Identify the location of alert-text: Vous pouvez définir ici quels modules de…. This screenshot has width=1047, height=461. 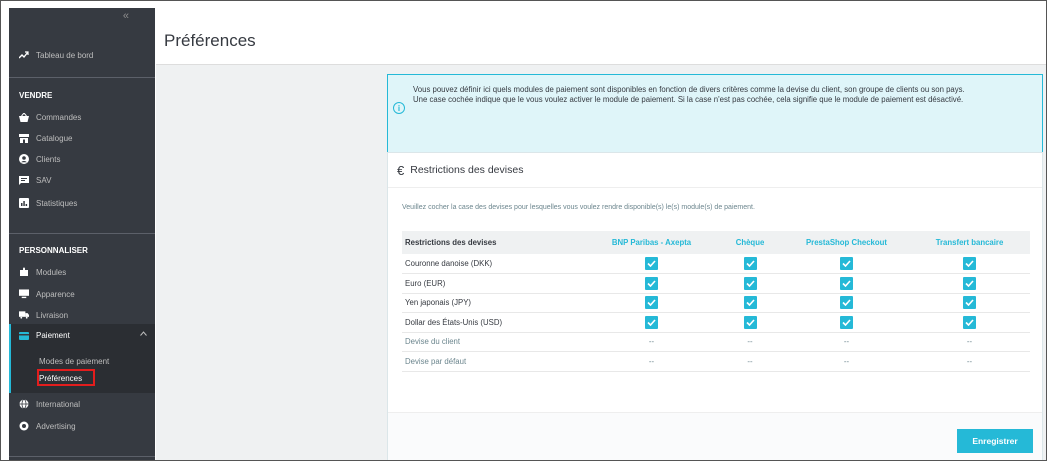
(725, 95).